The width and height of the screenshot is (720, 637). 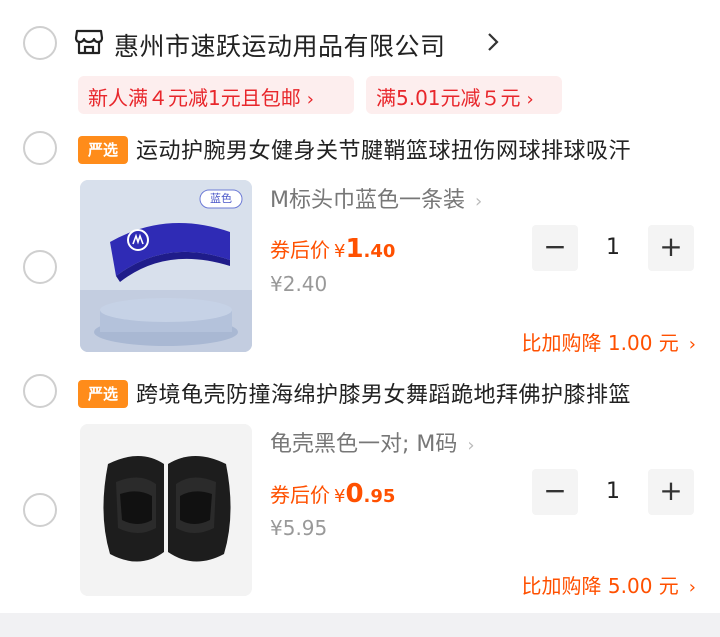 What do you see at coordinates (280, 45) in the screenshot?
I see `shop-name: 惠州市速跃运动用品有限公司` at bounding box center [280, 45].